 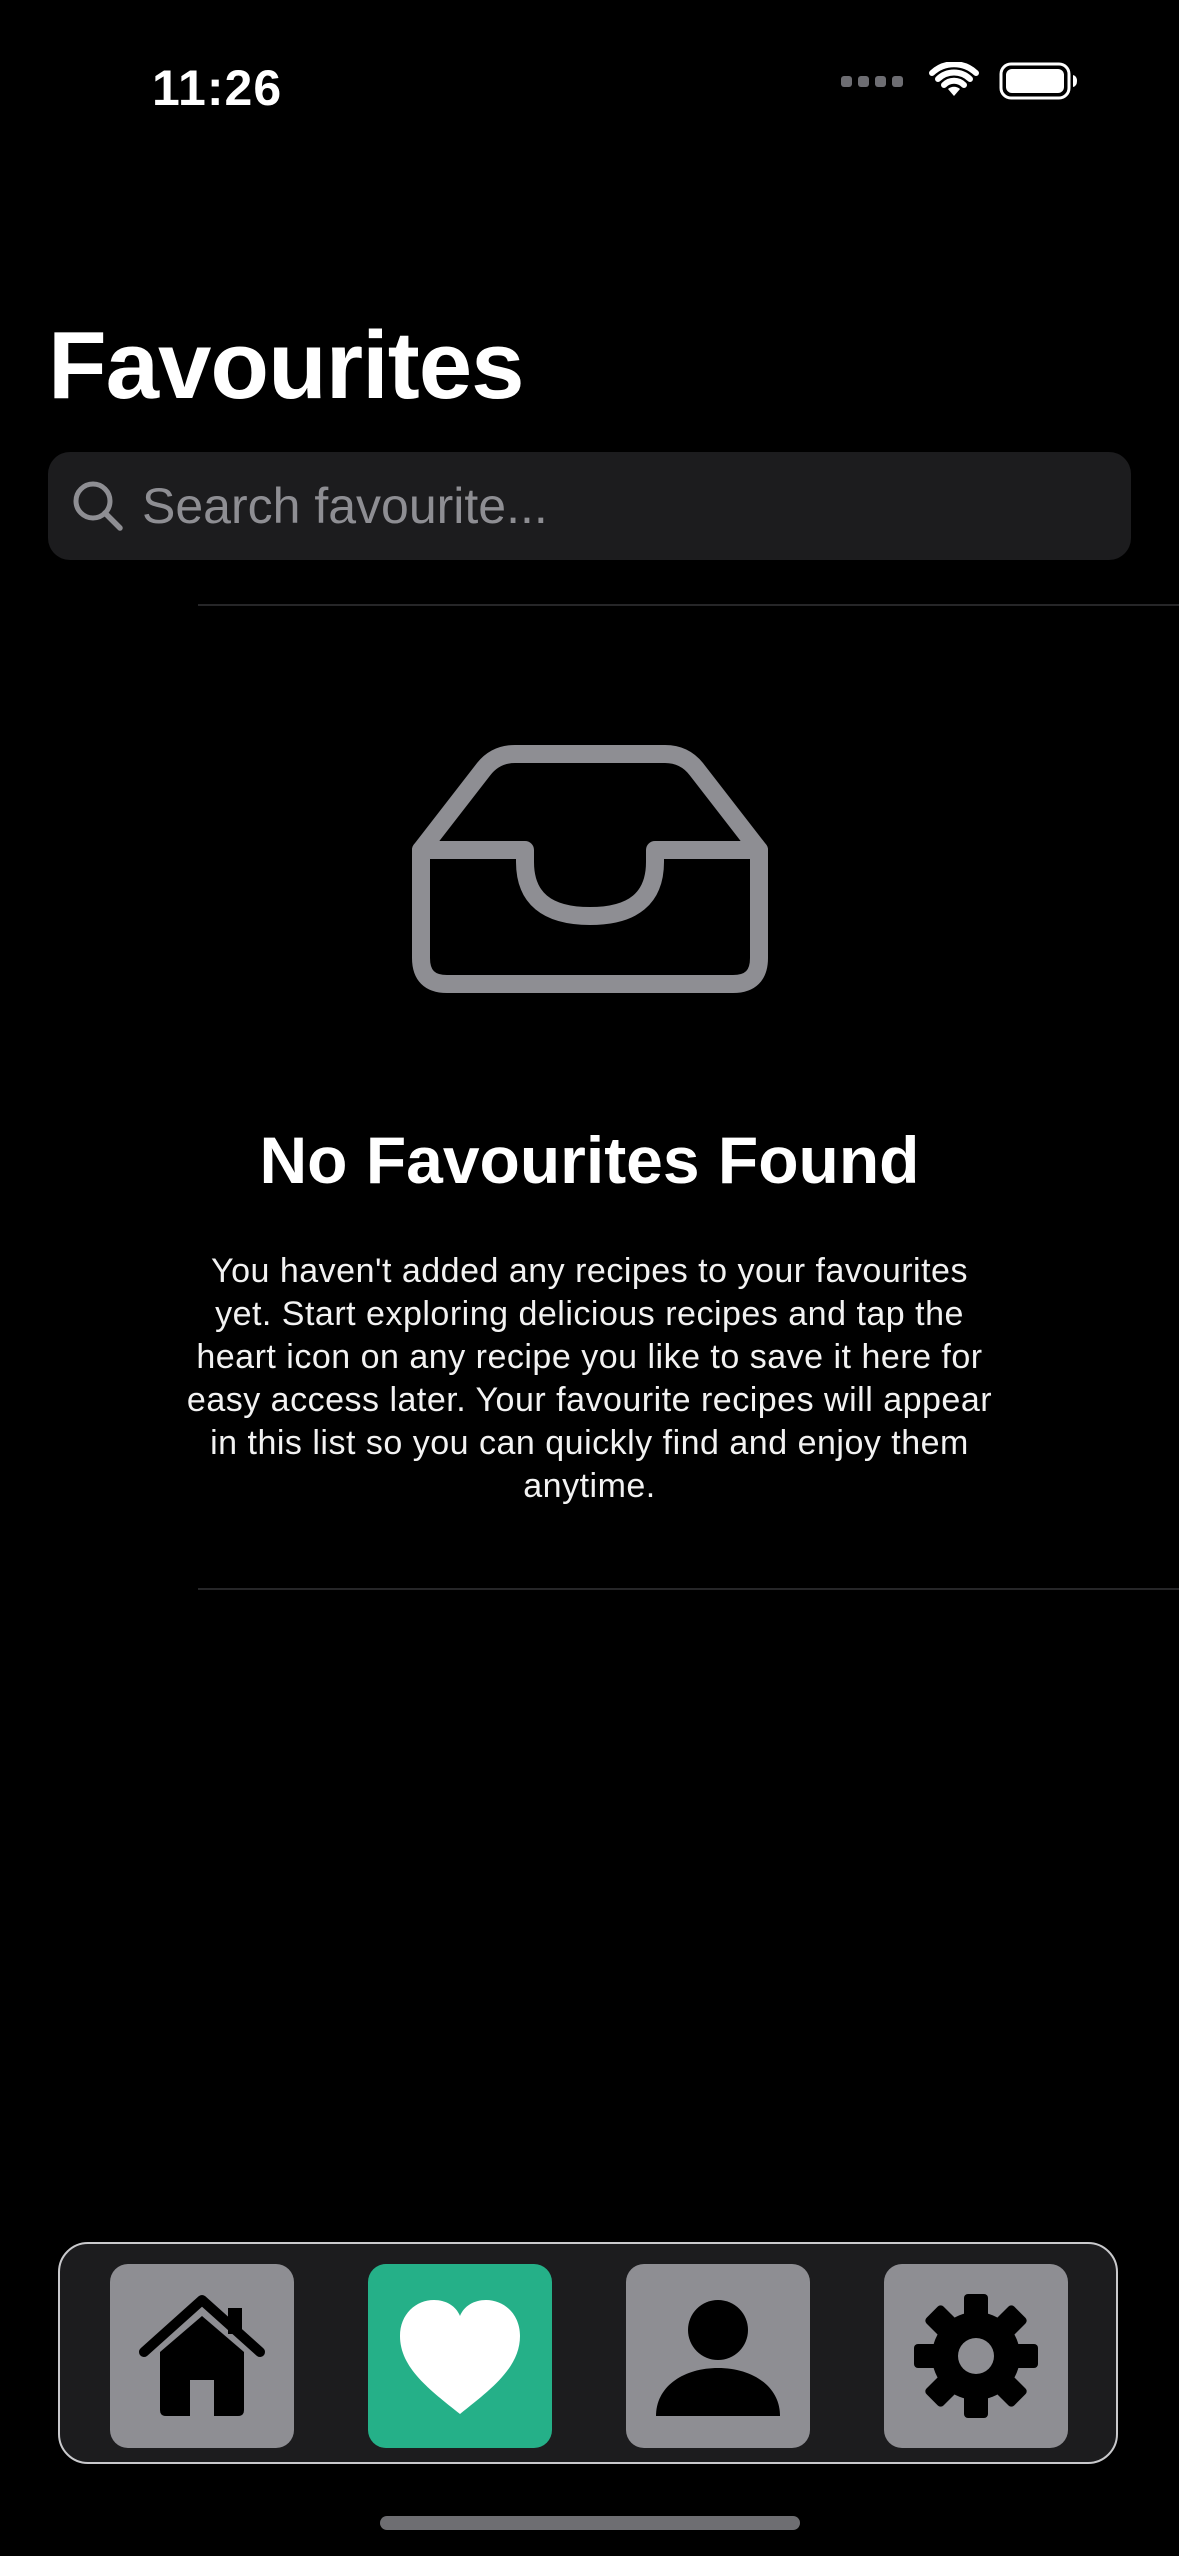 What do you see at coordinates (588, 2353) in the screenshot?
I see `tab-bar` at bounding box center [588, 2353].